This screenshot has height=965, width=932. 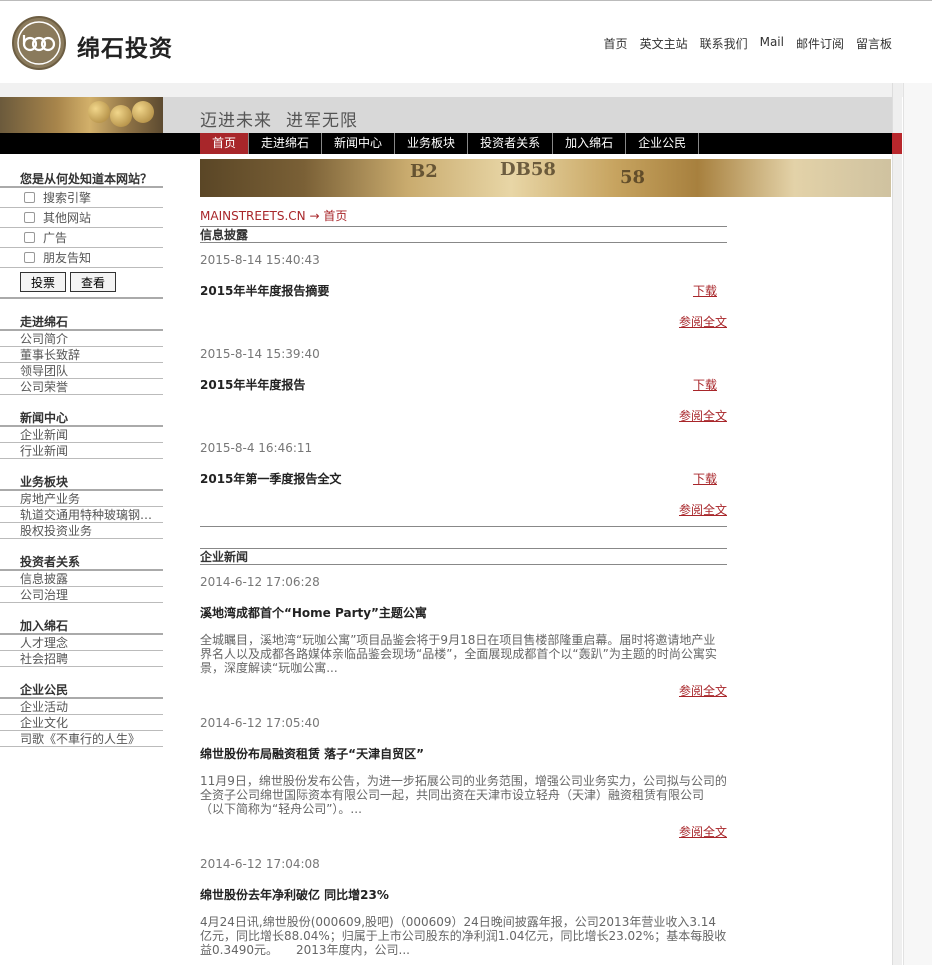 I want to click on header-band, so click(x=466, y=90).